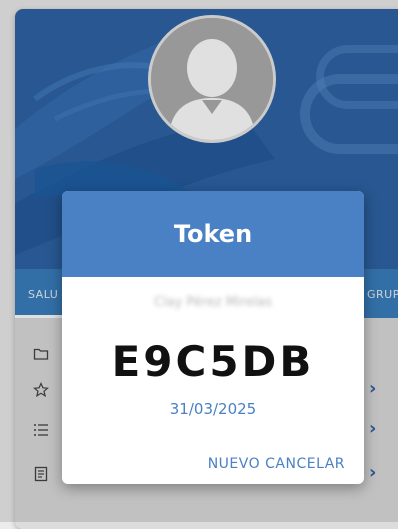 This screenshot has height=529, width=398. Describe the element at coordinates (213, 234) in the screenshot. I see `dialog-title: Token` at that location.